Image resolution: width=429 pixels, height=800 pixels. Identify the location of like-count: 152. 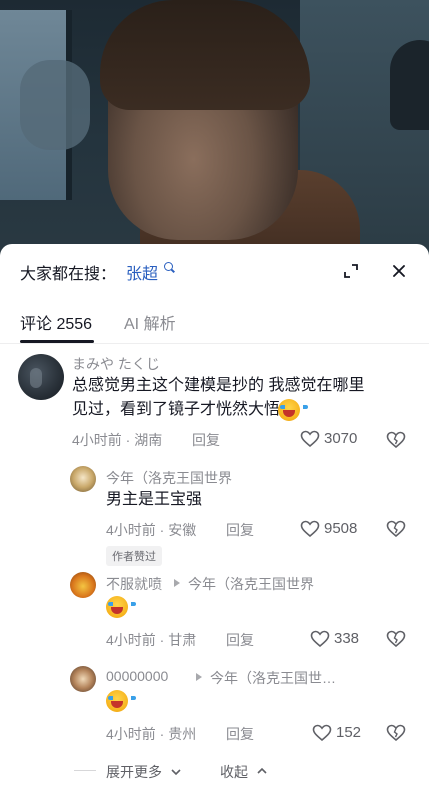
(349, 732).